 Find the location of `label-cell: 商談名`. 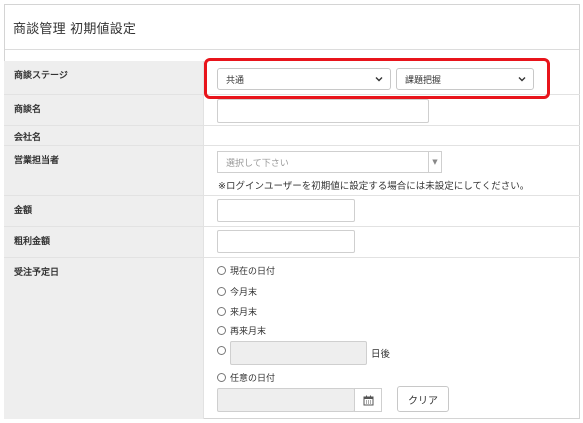

label-cell: 商談名 is located at coordinates (104, 110).